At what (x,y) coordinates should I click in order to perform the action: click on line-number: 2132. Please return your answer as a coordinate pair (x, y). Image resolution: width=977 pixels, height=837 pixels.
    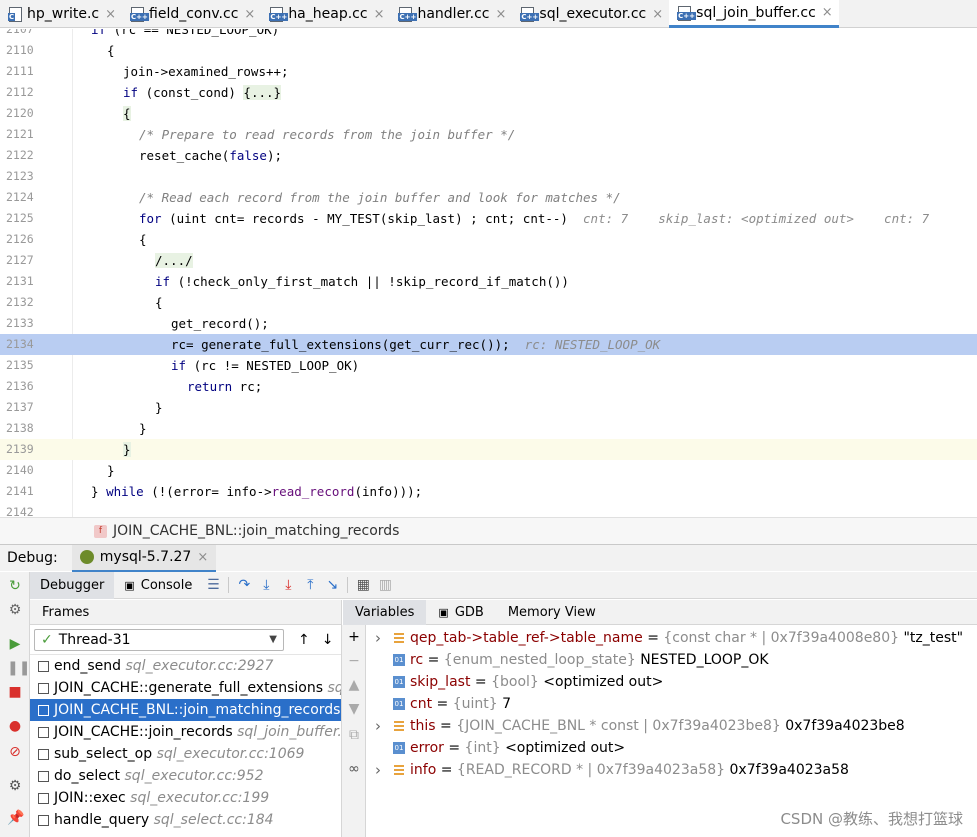
    Looking at the image, I should click on (21, 302).